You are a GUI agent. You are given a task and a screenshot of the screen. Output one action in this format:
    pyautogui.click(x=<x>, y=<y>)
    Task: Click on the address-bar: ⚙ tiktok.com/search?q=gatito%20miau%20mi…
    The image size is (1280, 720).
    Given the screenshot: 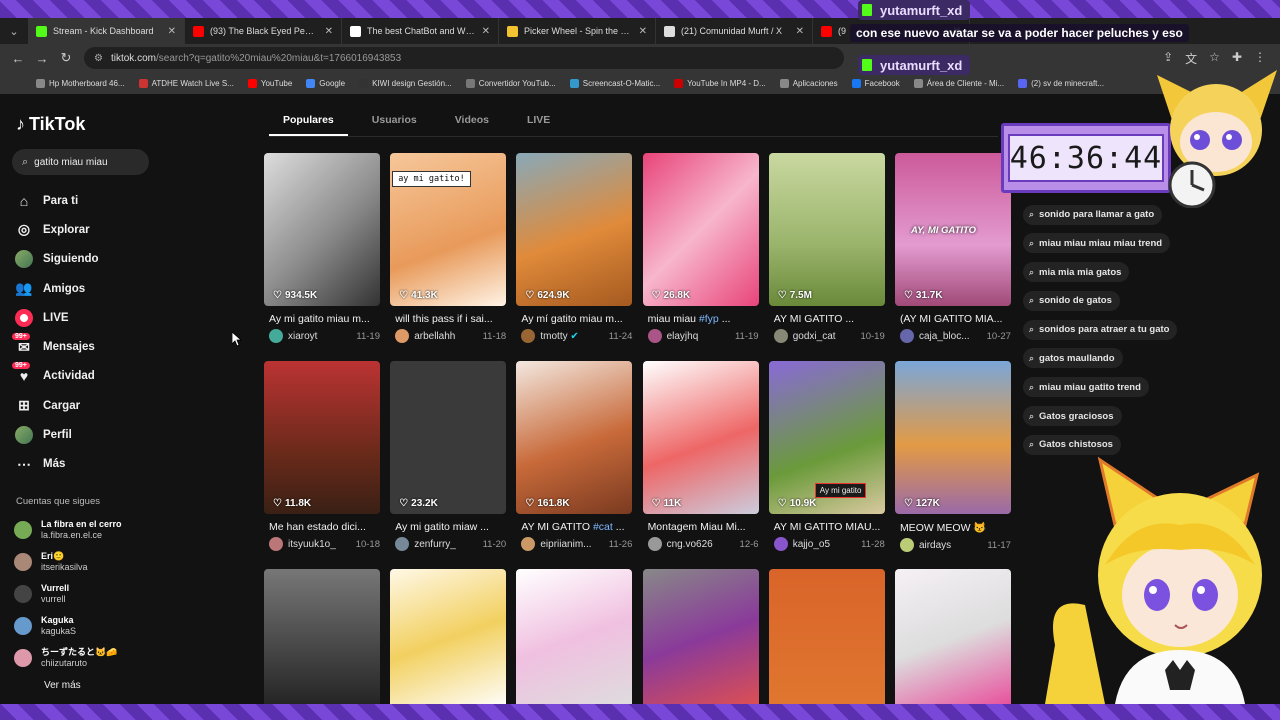 What is the action you would take?
    pyautogui.click(x=464, y=58)
    